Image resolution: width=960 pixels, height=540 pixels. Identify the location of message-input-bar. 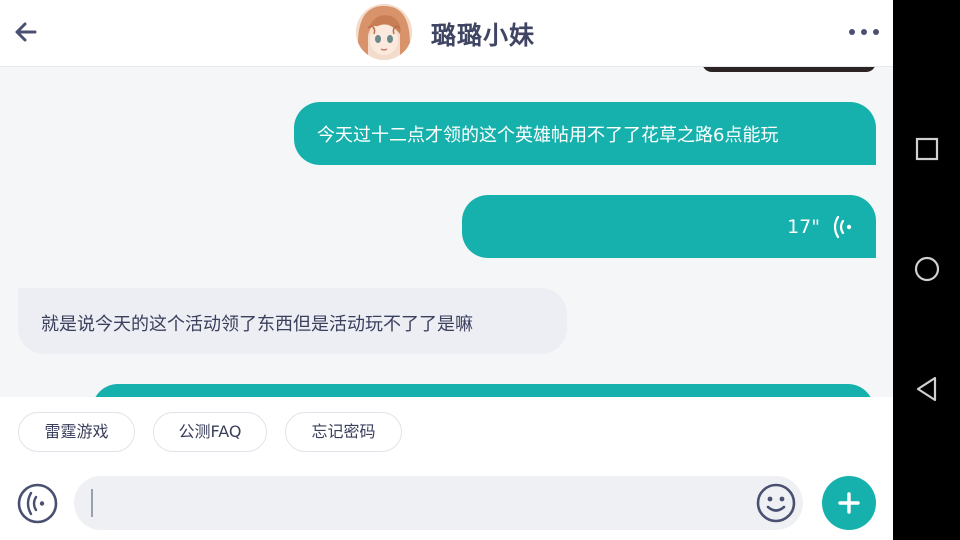
(446, 503).